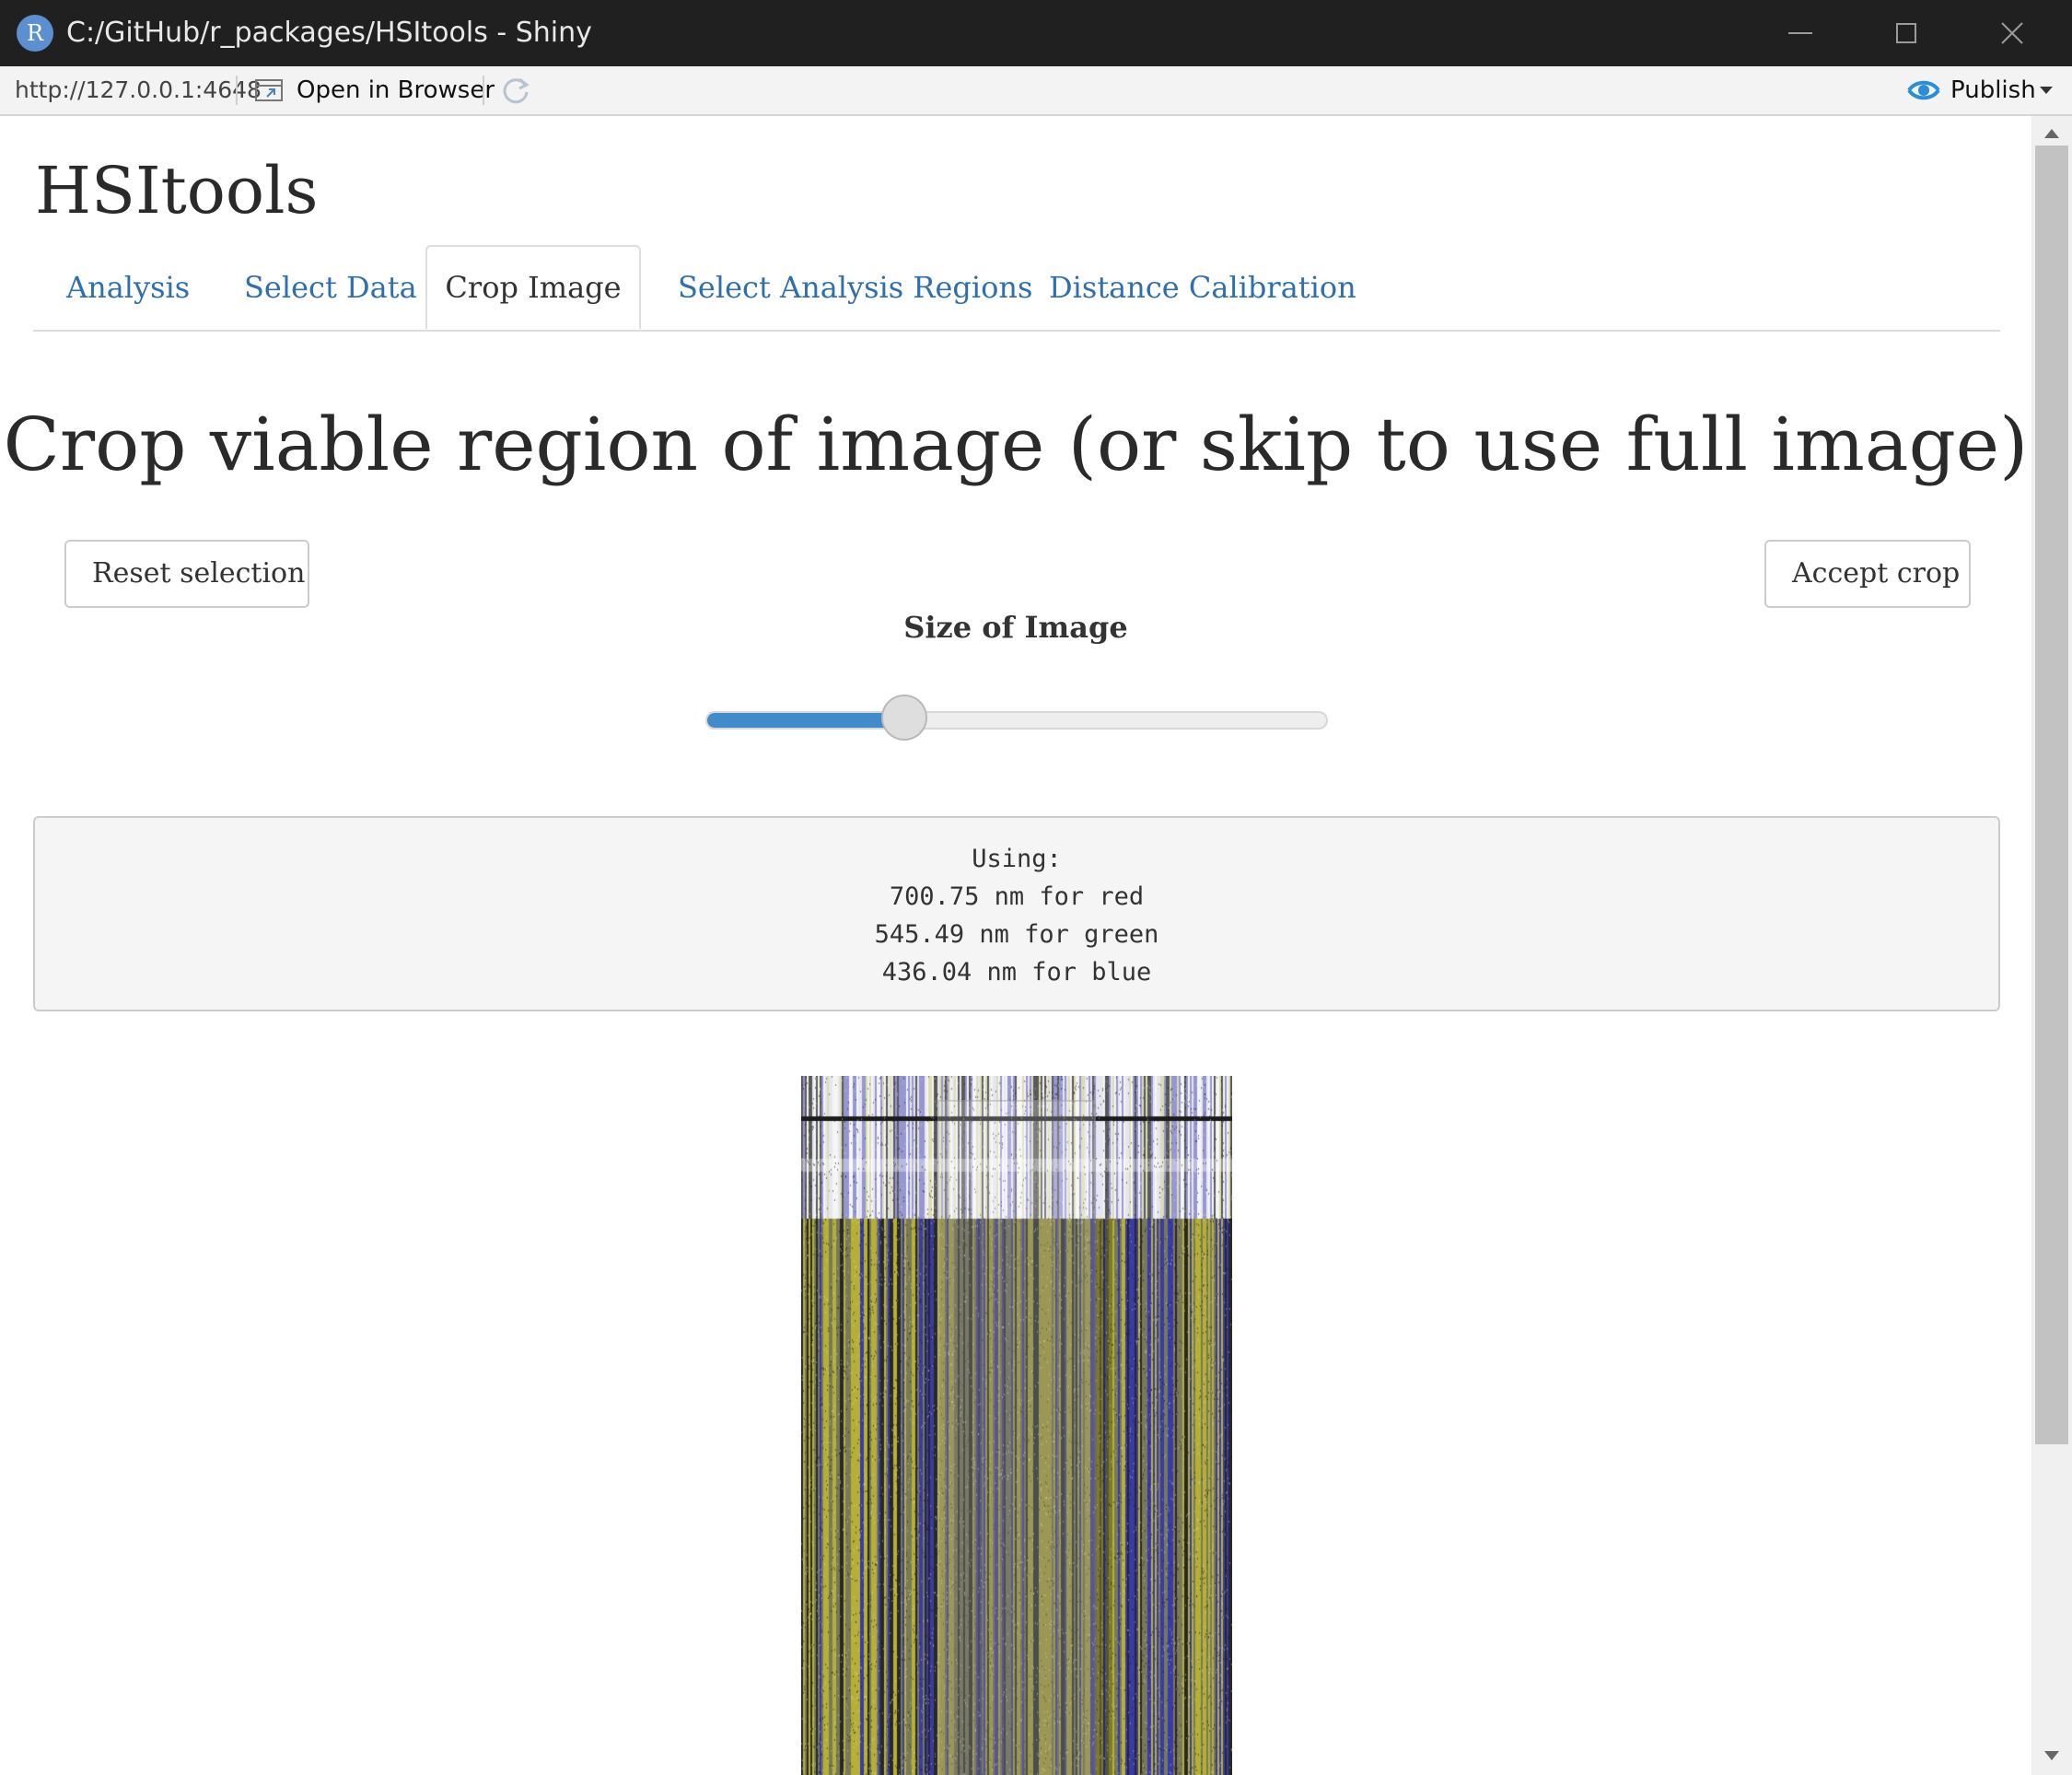 This screenshot has width=2072, height=1775. What do you see at coordinates (35, 33) in the screenshot?
I see `r-app-icon: R` at bounding box center [35, 33].